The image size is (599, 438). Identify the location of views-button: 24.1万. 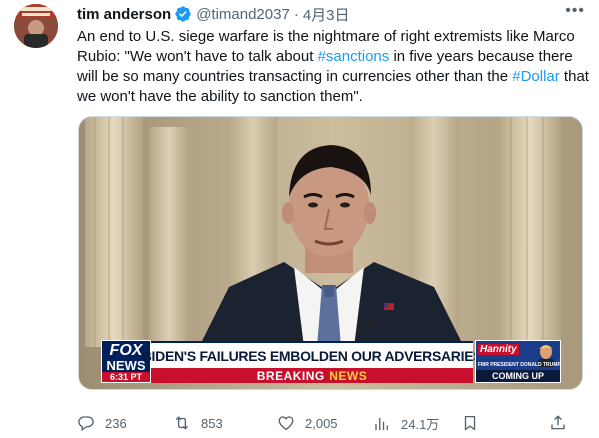
(406, 423).